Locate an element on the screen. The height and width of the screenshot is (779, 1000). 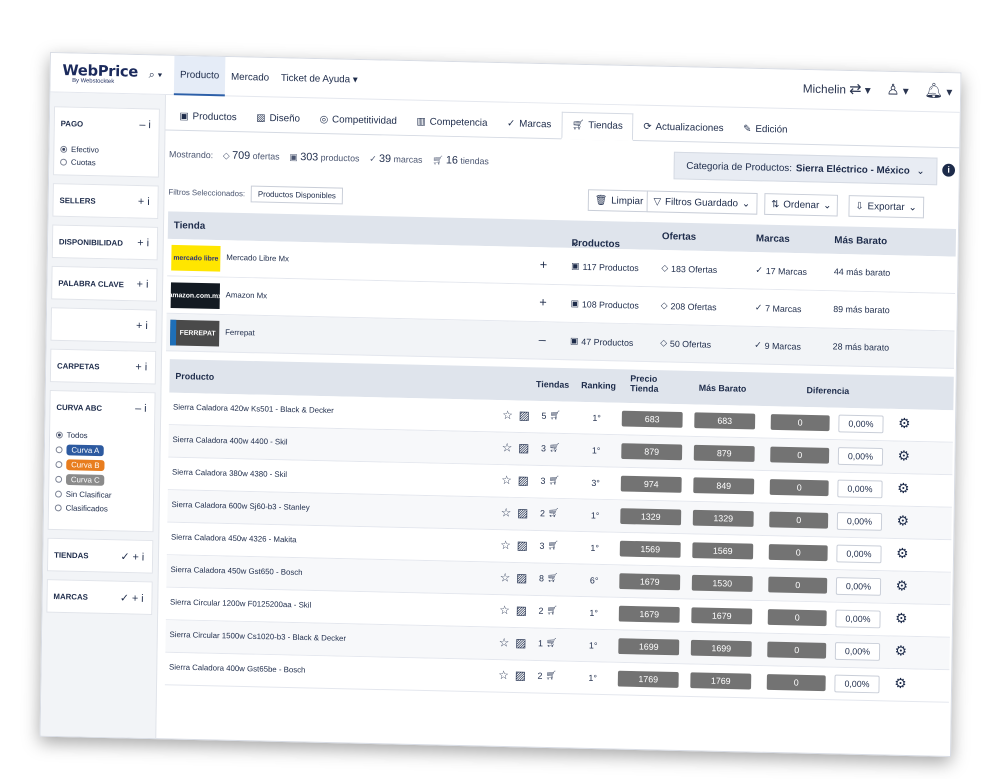
option-cuotas: Cuotas is located at coordinates (78, 162).